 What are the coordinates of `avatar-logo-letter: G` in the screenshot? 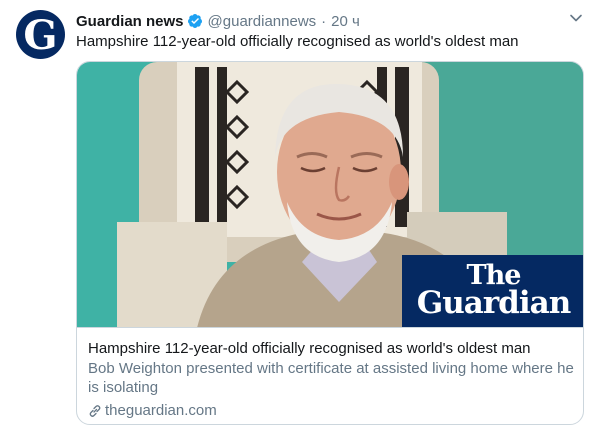 It's located at (40, 35).